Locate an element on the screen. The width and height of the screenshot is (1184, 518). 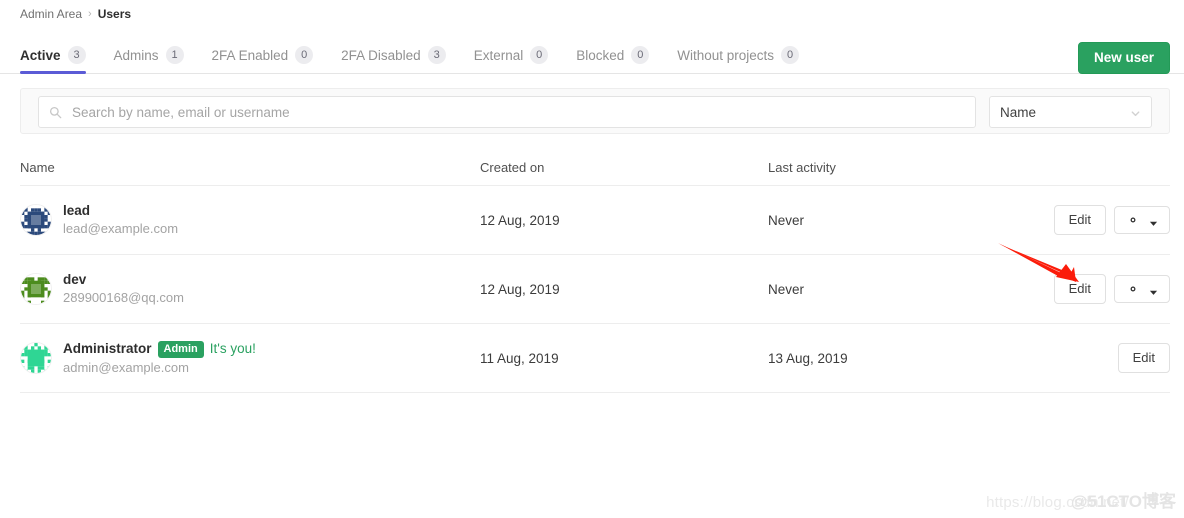
tab-label: 2FA Disabled is located at coordinates (381, 55).